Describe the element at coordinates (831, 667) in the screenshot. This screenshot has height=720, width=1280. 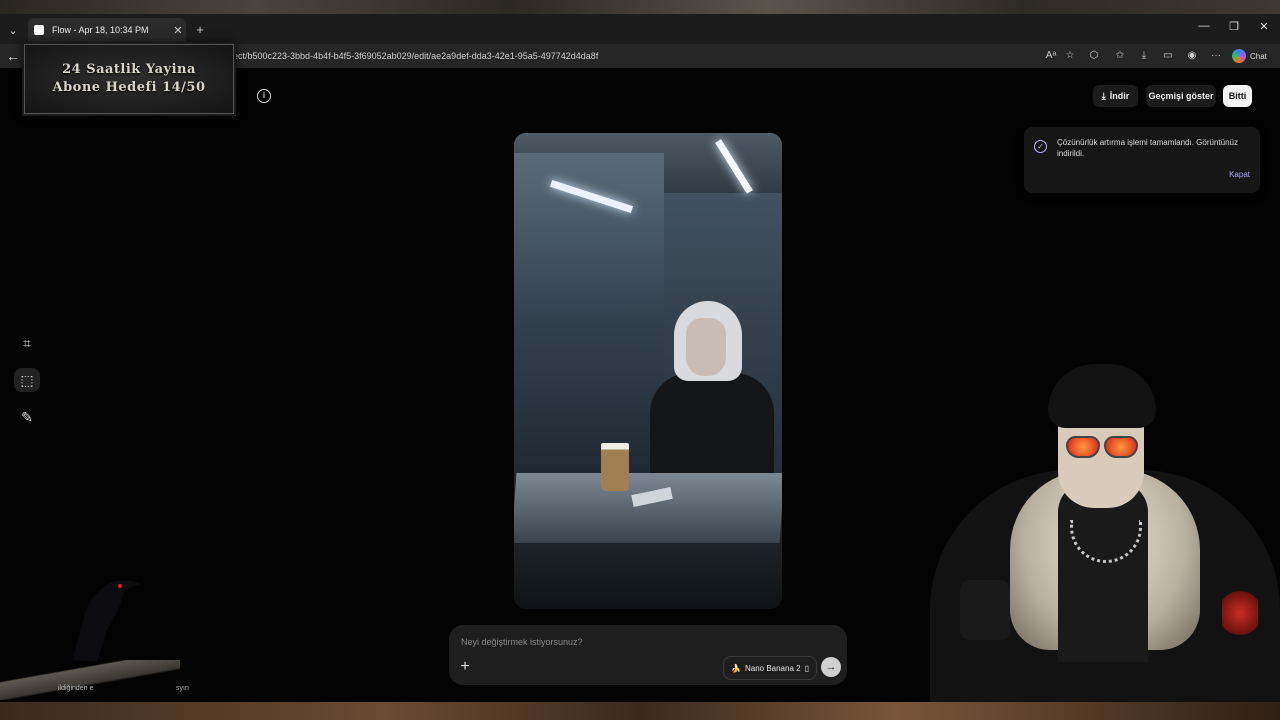
I see `send-arrow-icon: →` at that location.